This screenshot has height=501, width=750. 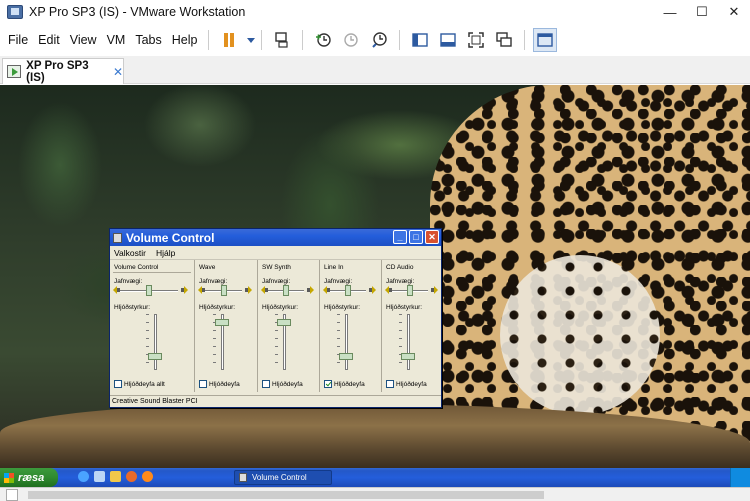 What do you see at coordinates (251, 40) in the screenshot?
I see `pause-dropdown-icon` at bounding box center [251, 40].